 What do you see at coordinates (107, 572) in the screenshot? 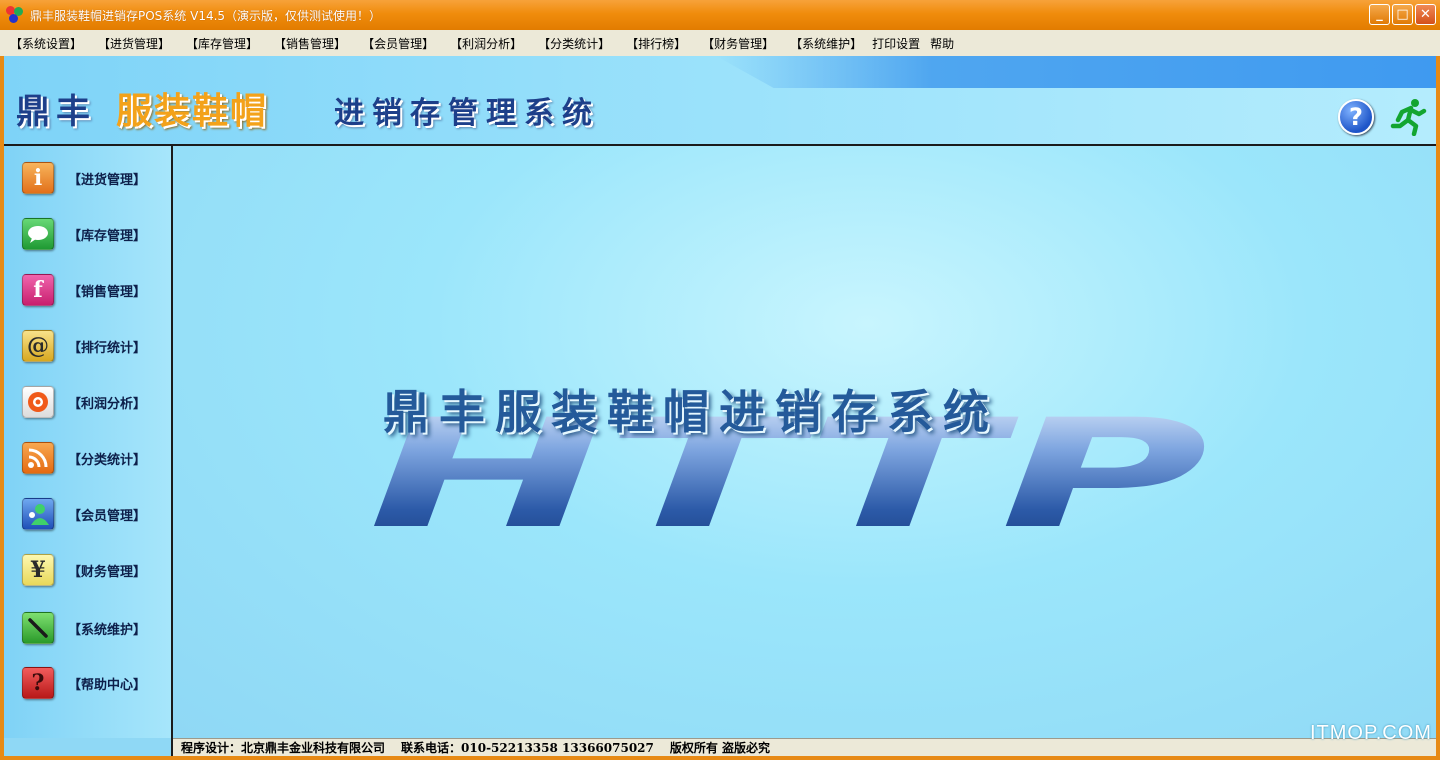
I see `sidebar-item-label: 【财务管理】` at bounding box center [107, 572].